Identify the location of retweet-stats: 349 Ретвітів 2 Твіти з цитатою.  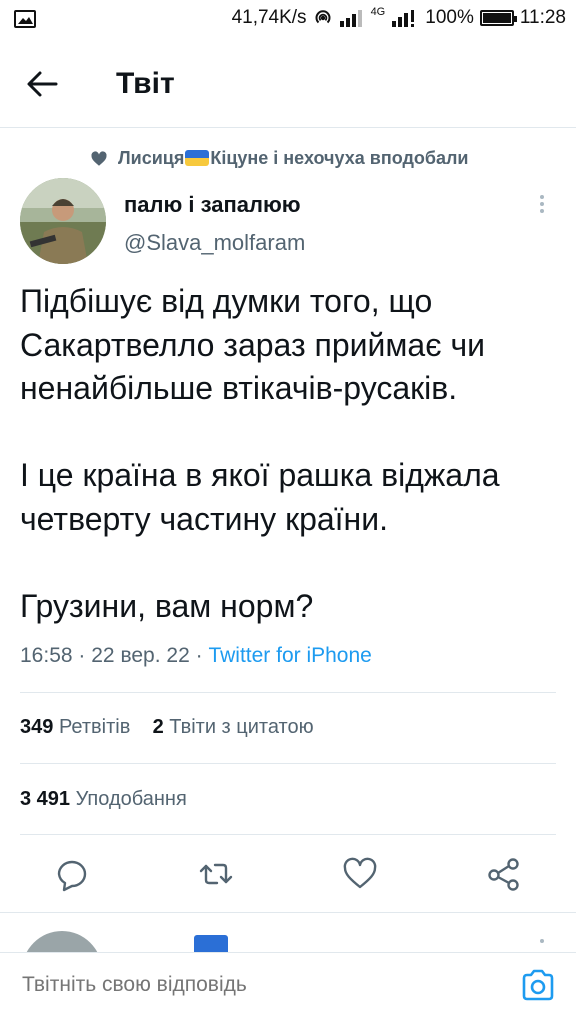
(167, 727).